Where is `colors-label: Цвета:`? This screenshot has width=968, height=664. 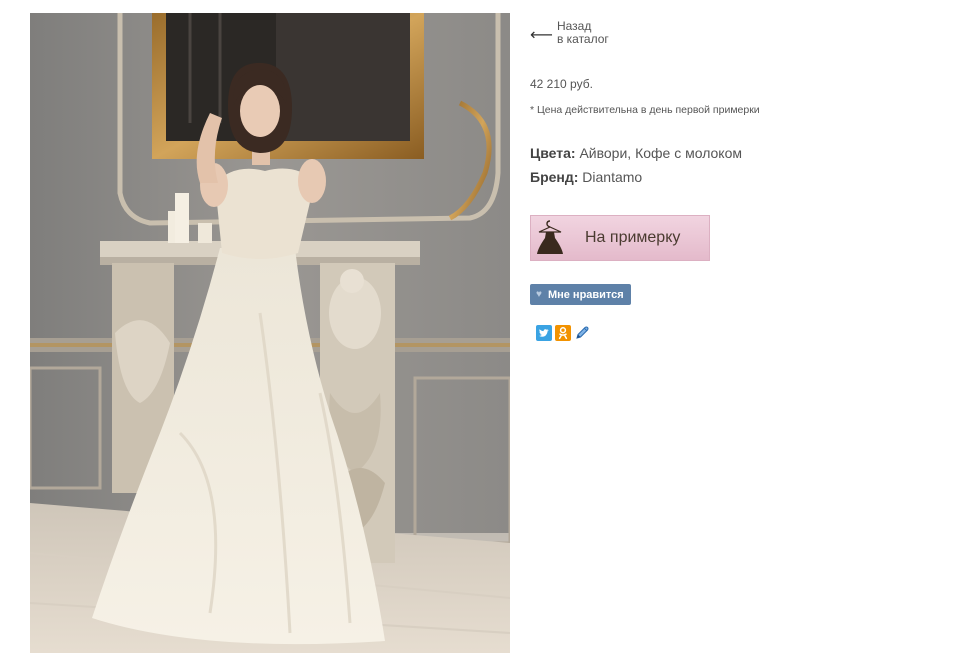 colors-label: Цвета: is located at coordinates (553, 153).